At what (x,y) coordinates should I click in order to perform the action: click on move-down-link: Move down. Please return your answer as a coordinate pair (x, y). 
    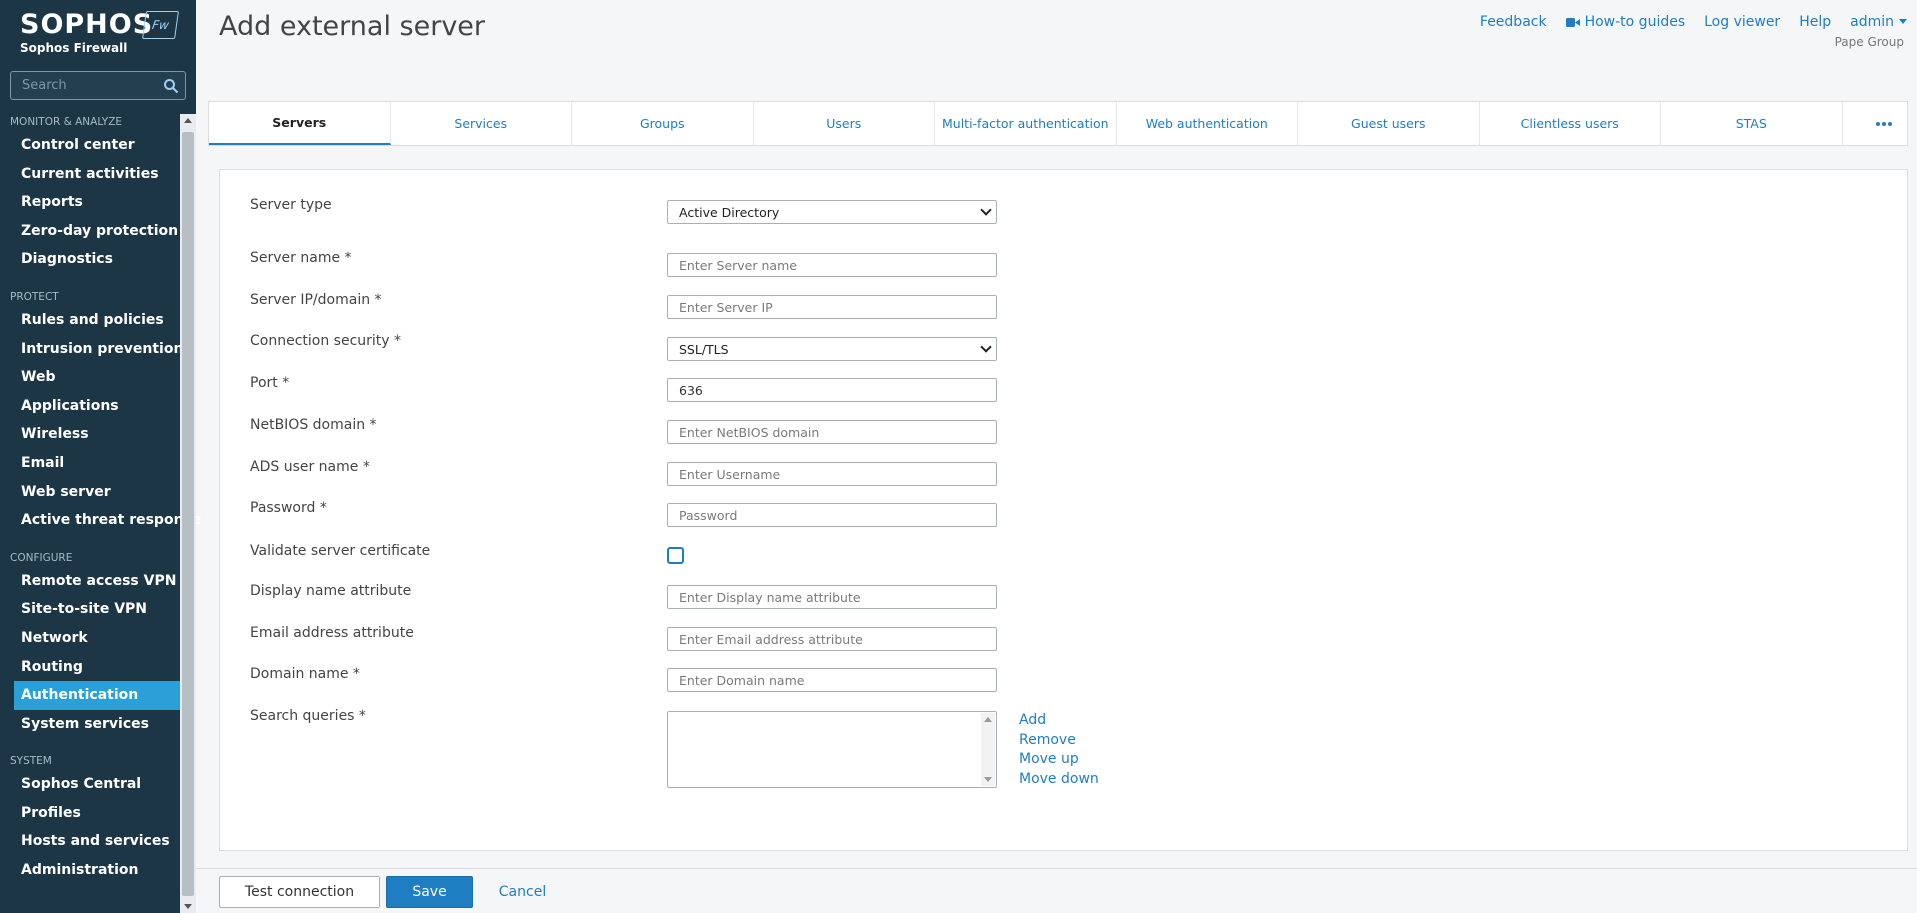
    Looking at the image, I should click on (1059, 780).